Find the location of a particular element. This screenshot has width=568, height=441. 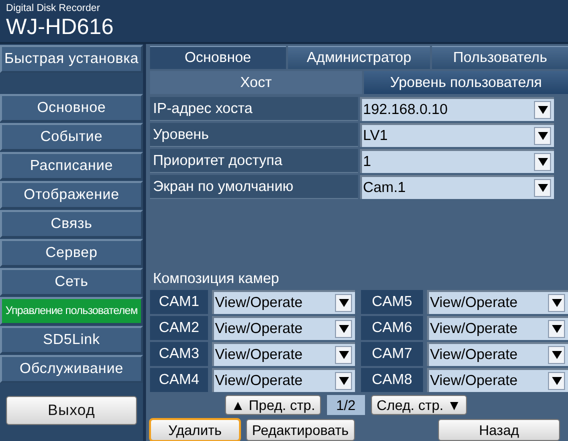

exit-button: Выход is located at coordinates (71, 410).